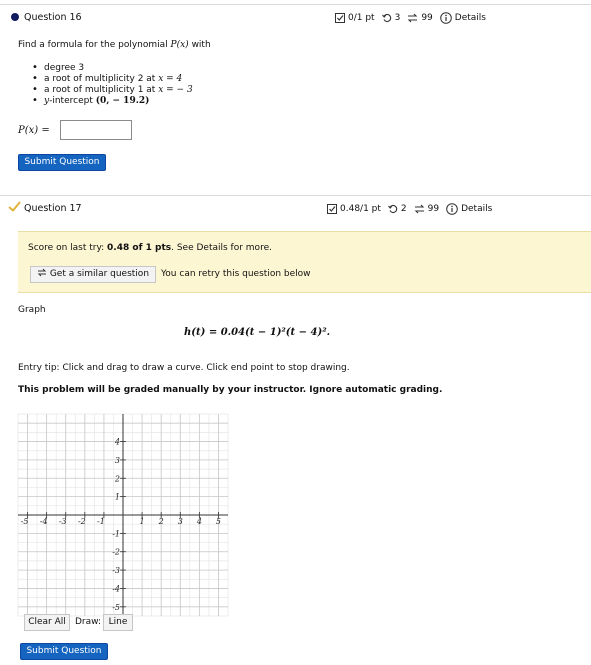 The image size is (591, 665). What do you see at coordinates (111, 79) in the screenshot?
I see `list-item: a root of multiplicity 2 at x = 4` at bounding box center [111, 79].